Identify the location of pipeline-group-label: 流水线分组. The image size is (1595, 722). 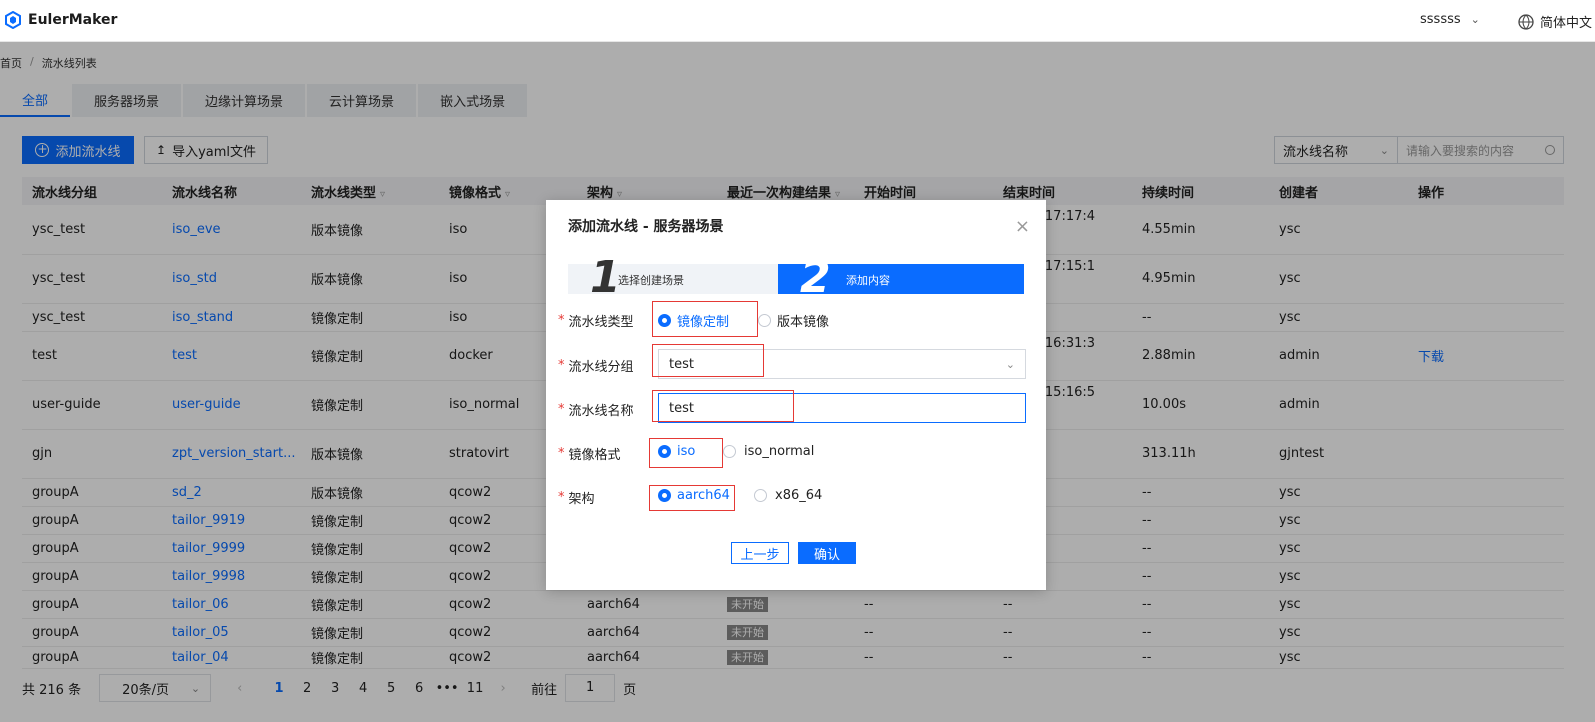
(601, 367).